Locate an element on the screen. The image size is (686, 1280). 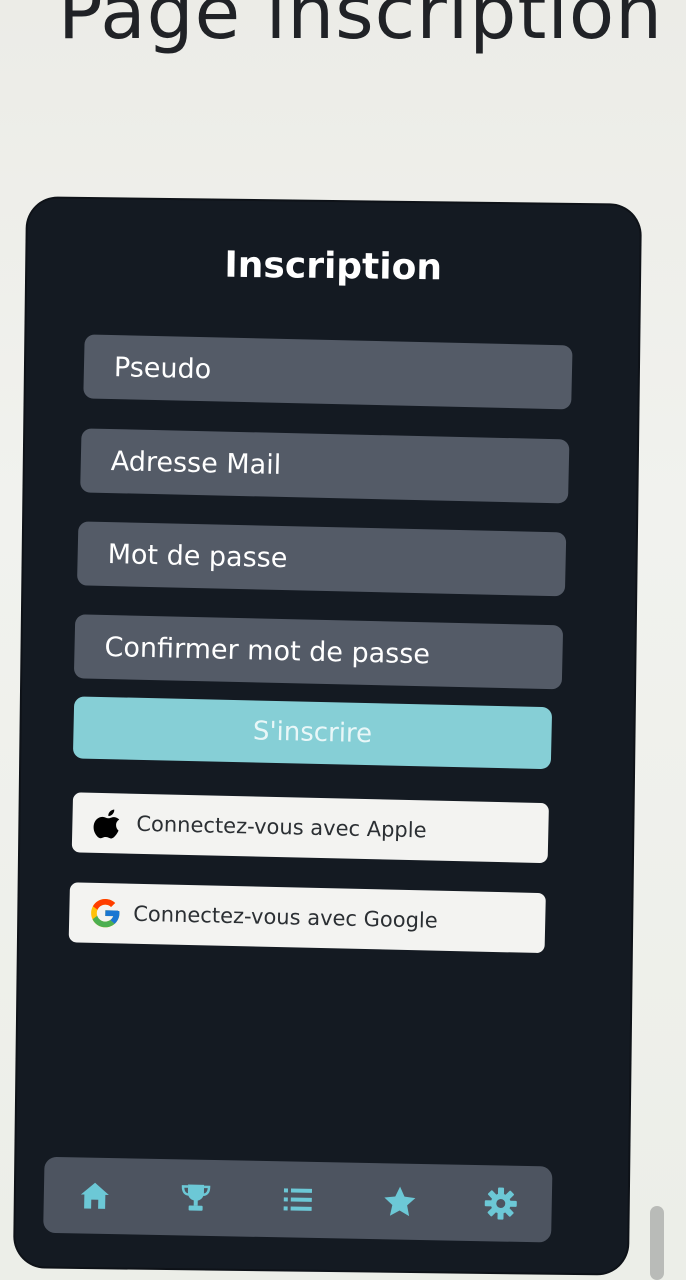
gear-icon is located at coordinates (500, 1203).